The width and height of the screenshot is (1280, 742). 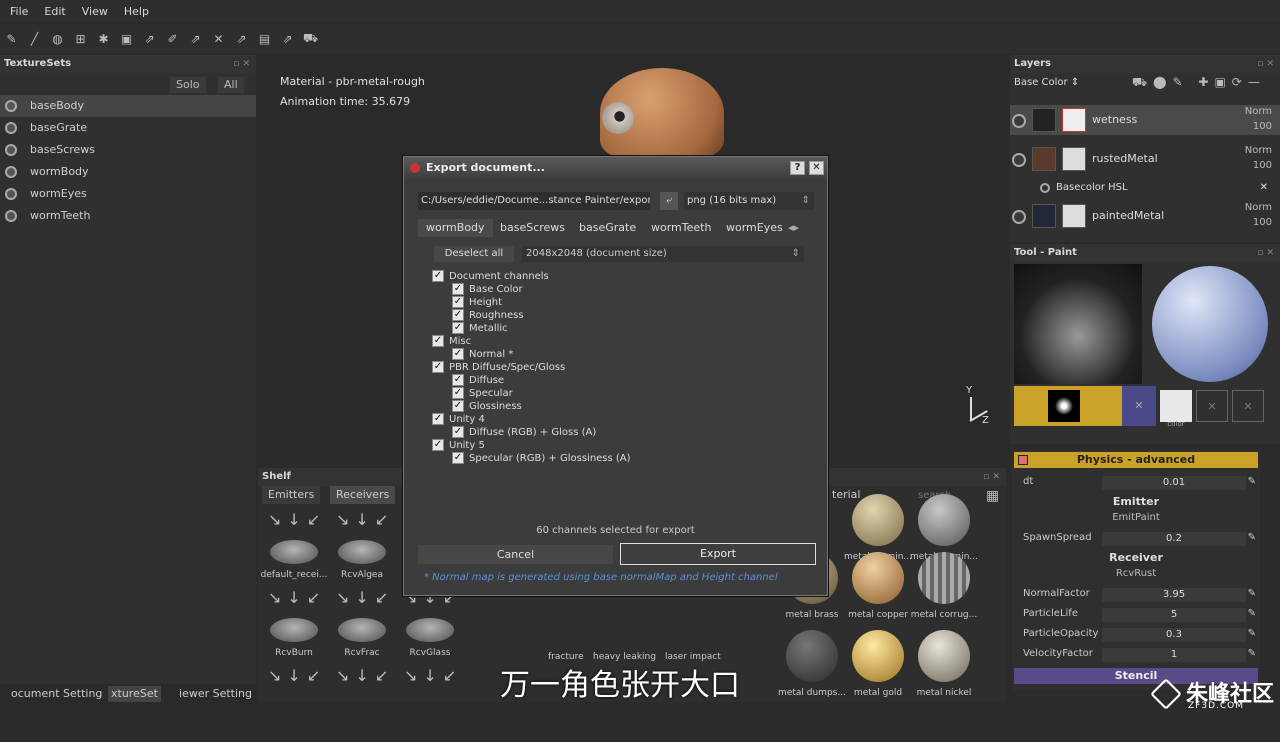 I want to click on shelf-tab-receivers: Receivers, so click(x=363, y=495).